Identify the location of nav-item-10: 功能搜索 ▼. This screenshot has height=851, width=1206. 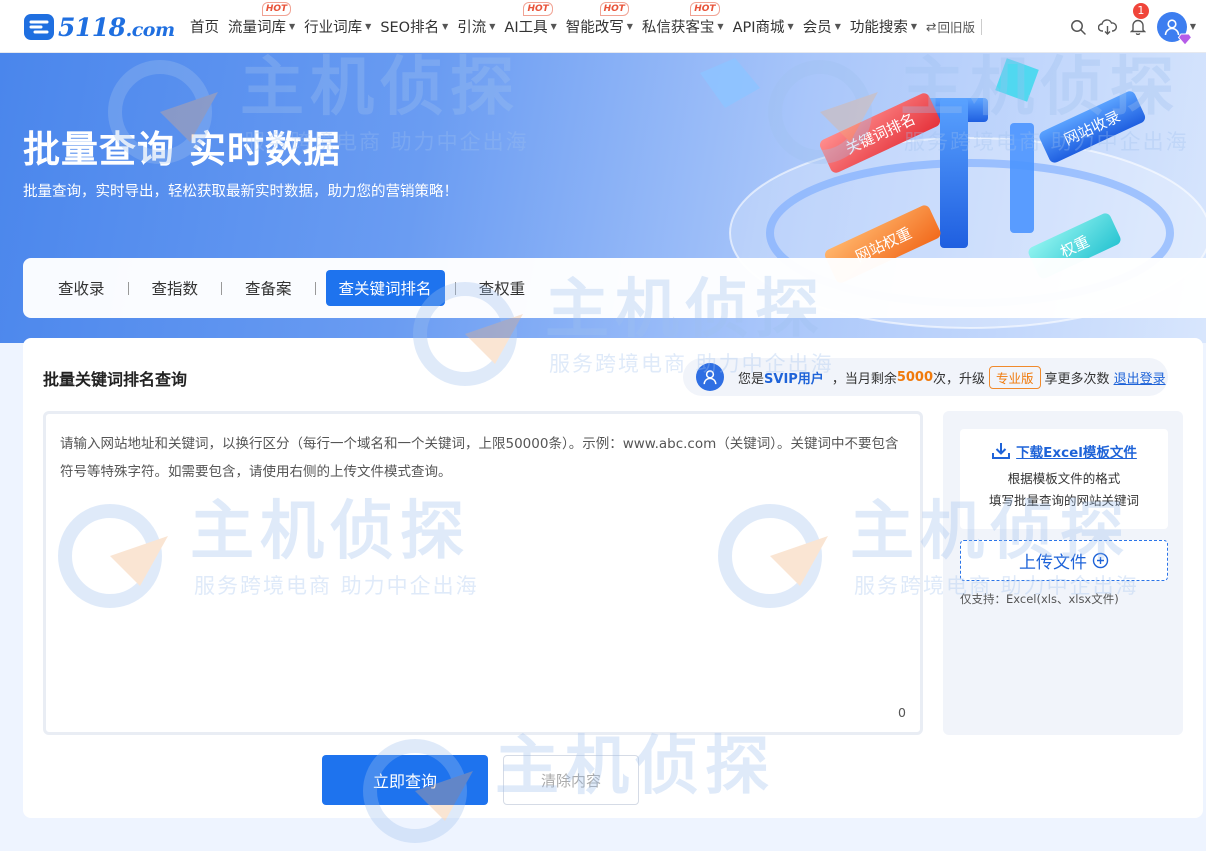
(883, 26).